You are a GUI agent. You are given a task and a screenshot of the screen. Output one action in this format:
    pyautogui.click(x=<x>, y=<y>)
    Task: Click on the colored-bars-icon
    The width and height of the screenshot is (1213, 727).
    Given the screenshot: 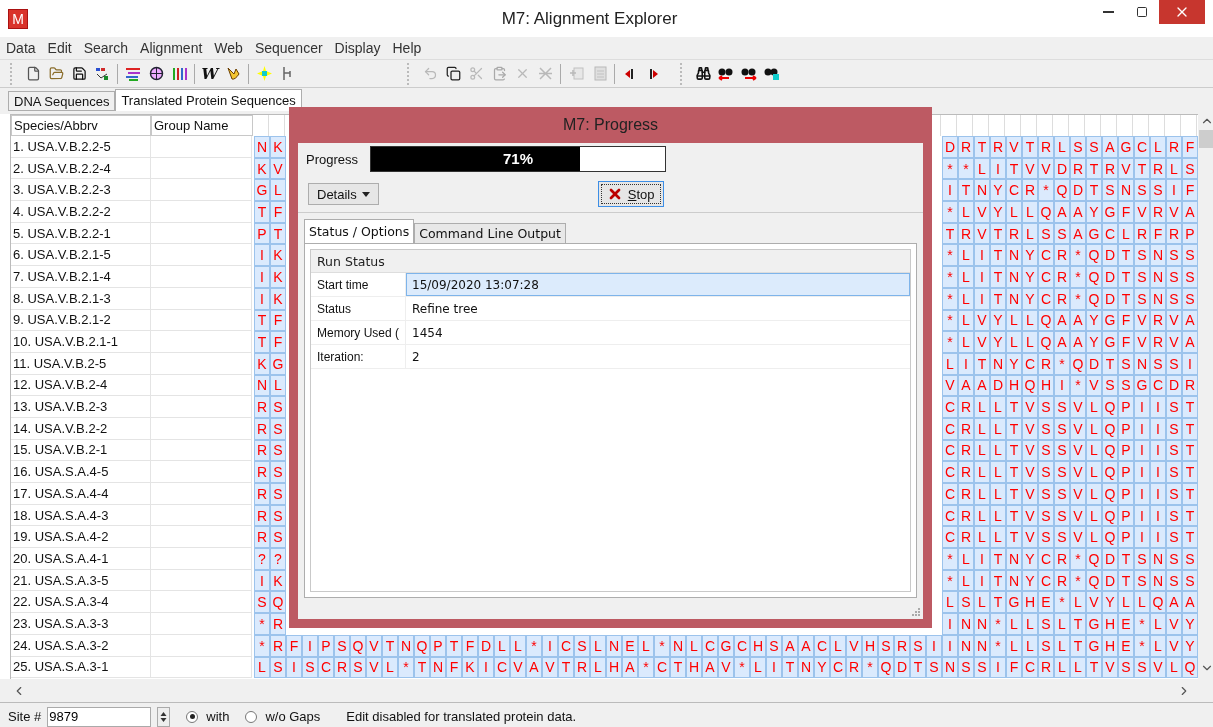 What is the action you would take?
    pyautogui.click(x=179, y=73)
    